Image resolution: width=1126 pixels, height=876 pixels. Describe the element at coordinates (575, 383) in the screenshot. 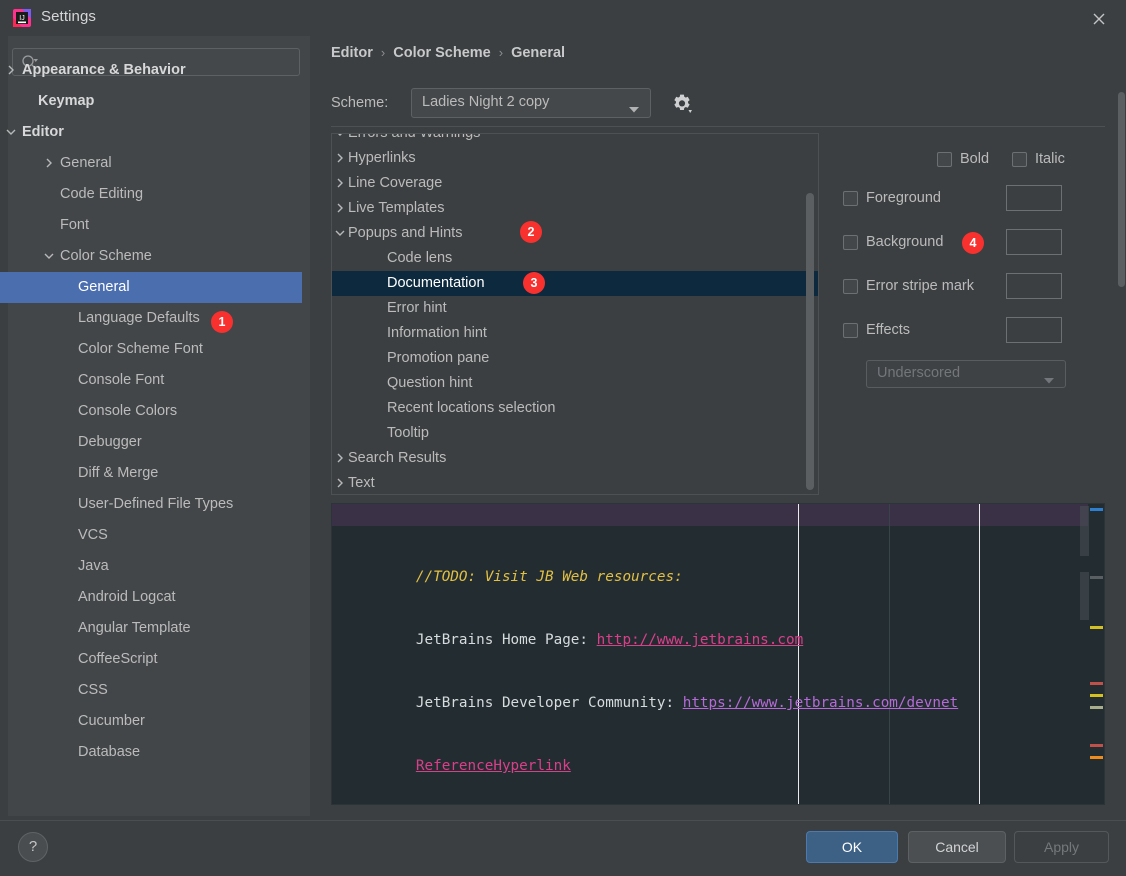

I see `tree-item-question-hint: Question hint` at that location.